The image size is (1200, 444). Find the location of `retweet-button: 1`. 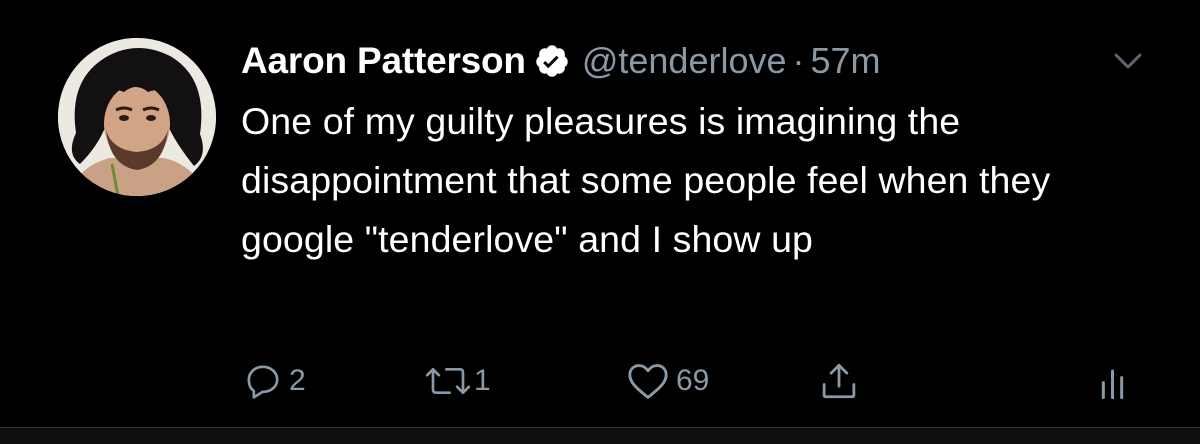

retweet-button: 1 is located at coordinates (457, 381).